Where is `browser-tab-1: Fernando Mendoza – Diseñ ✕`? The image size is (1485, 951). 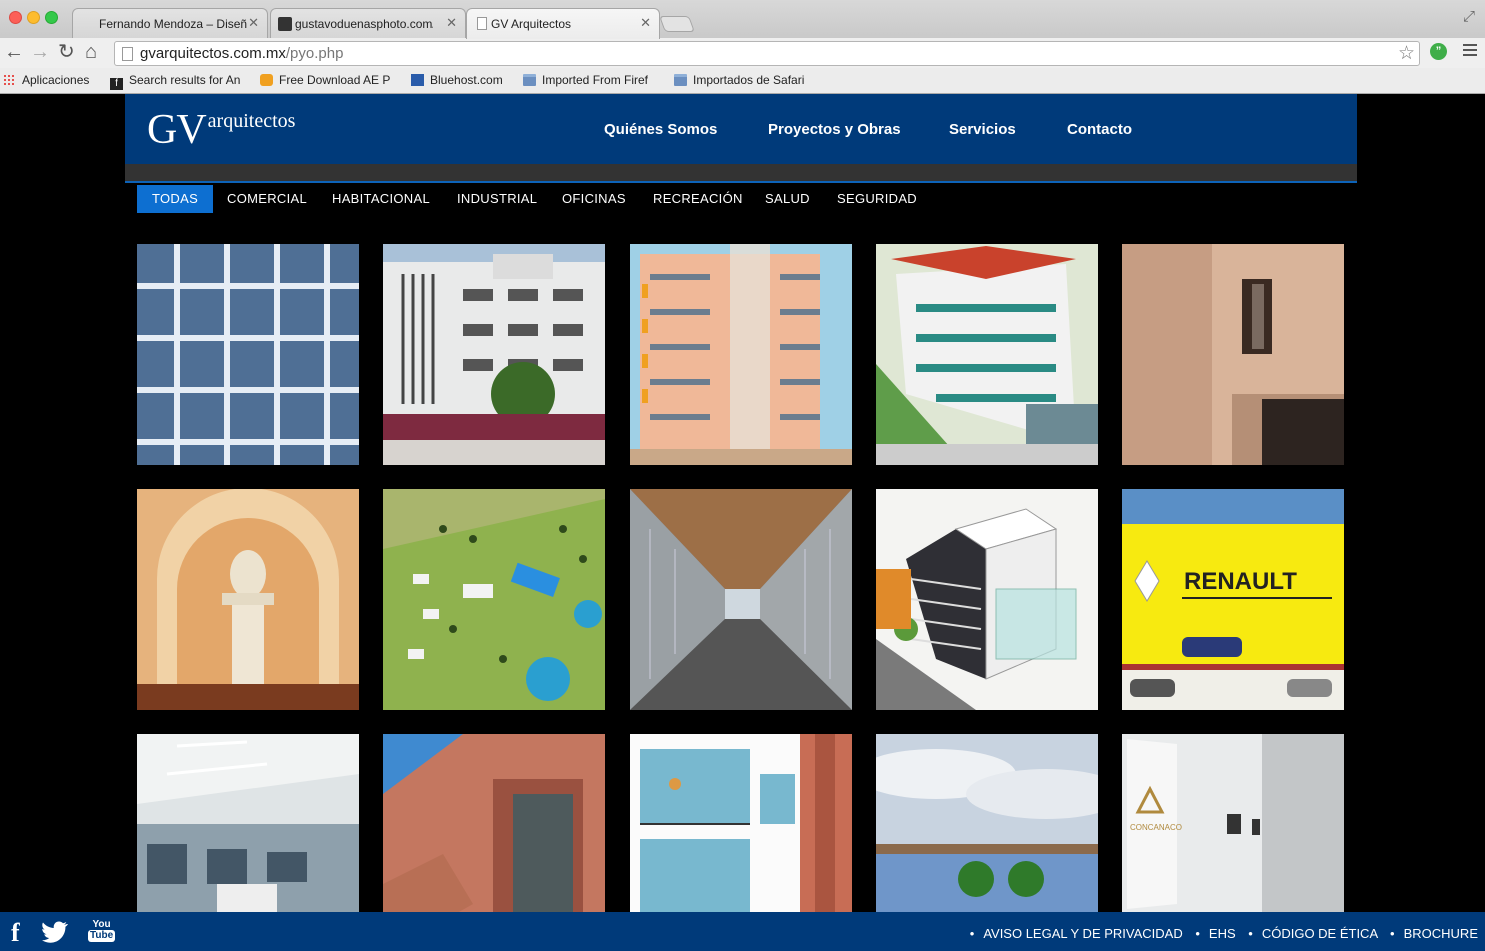
browser-tab-1: Fernando Mendoza – Diseñ ✕ is located at coordinates (170, 23).